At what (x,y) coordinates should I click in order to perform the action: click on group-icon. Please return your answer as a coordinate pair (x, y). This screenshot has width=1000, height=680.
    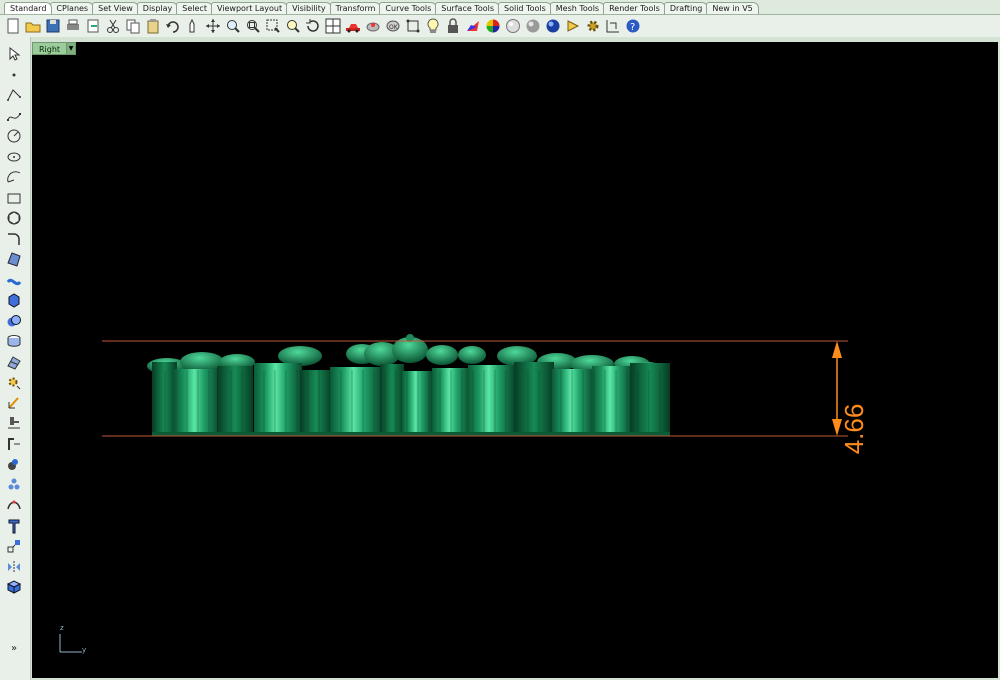
    Looking at the image, I should click on (14, 464).